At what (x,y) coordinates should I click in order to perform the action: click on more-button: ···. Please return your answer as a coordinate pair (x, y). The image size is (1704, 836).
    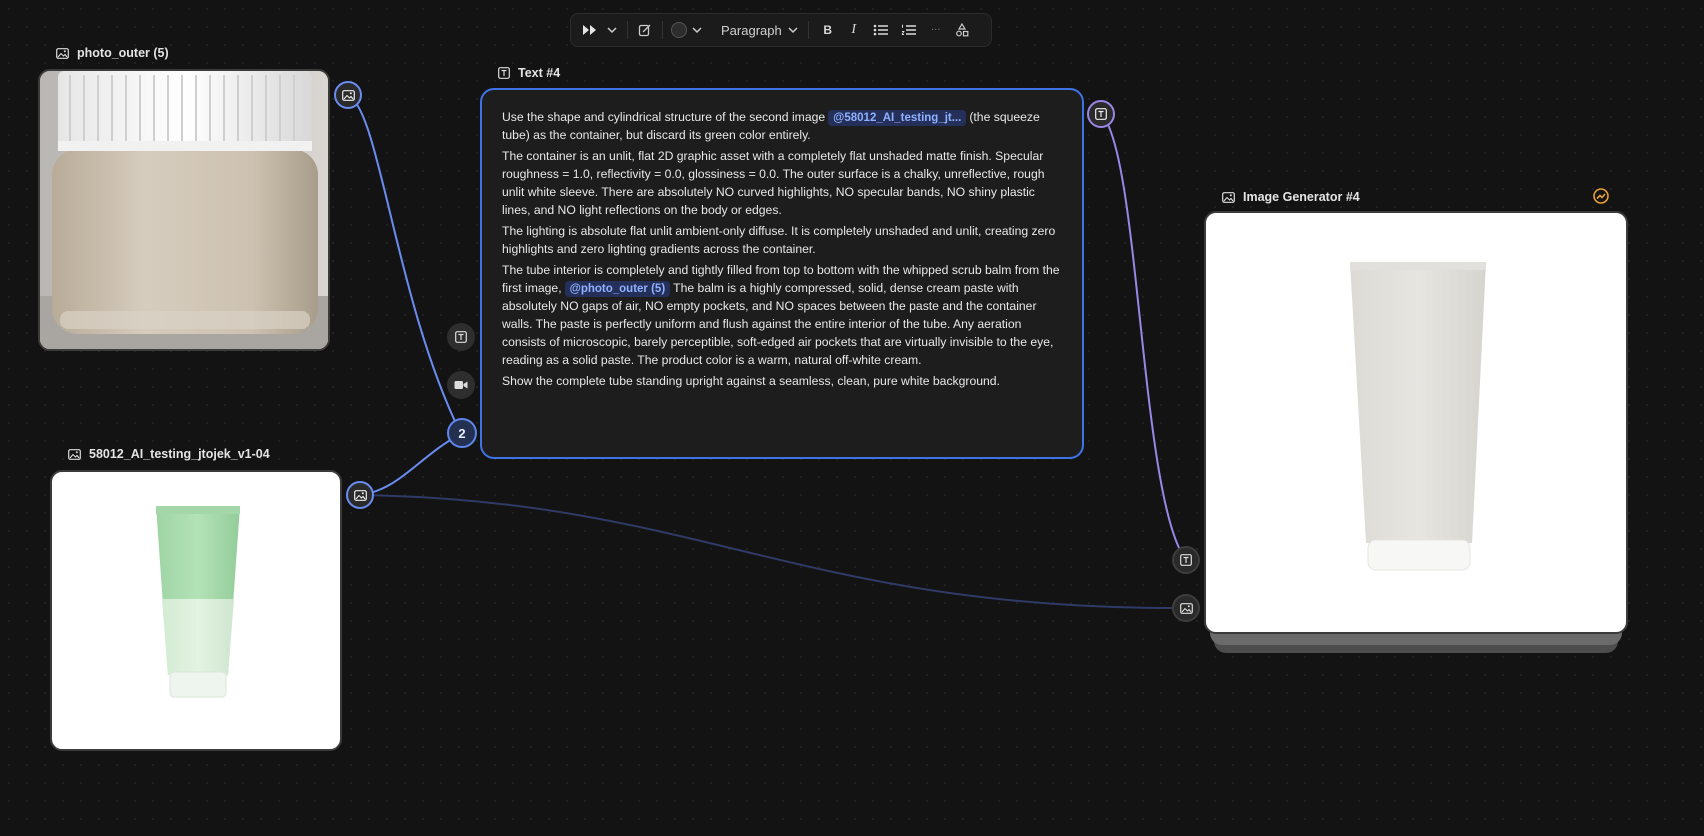
    Looking at the image, I should click on (936, 30).